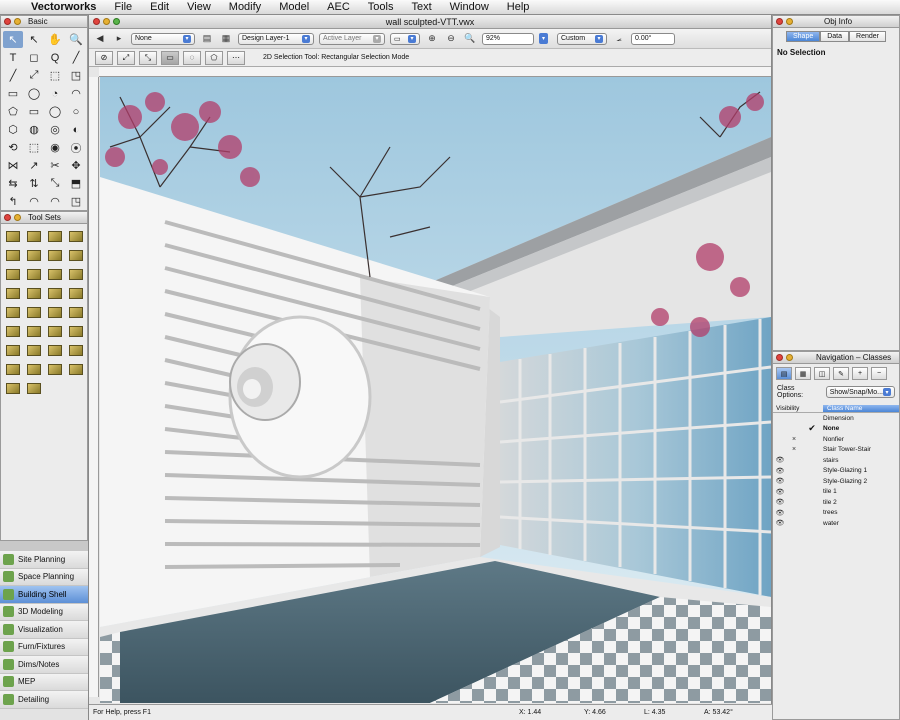 The height and width of the screenshot is (720, 900). Describe the element at coordinates (123, 7) in the screenshot. I see `menu-file: File` at that location.